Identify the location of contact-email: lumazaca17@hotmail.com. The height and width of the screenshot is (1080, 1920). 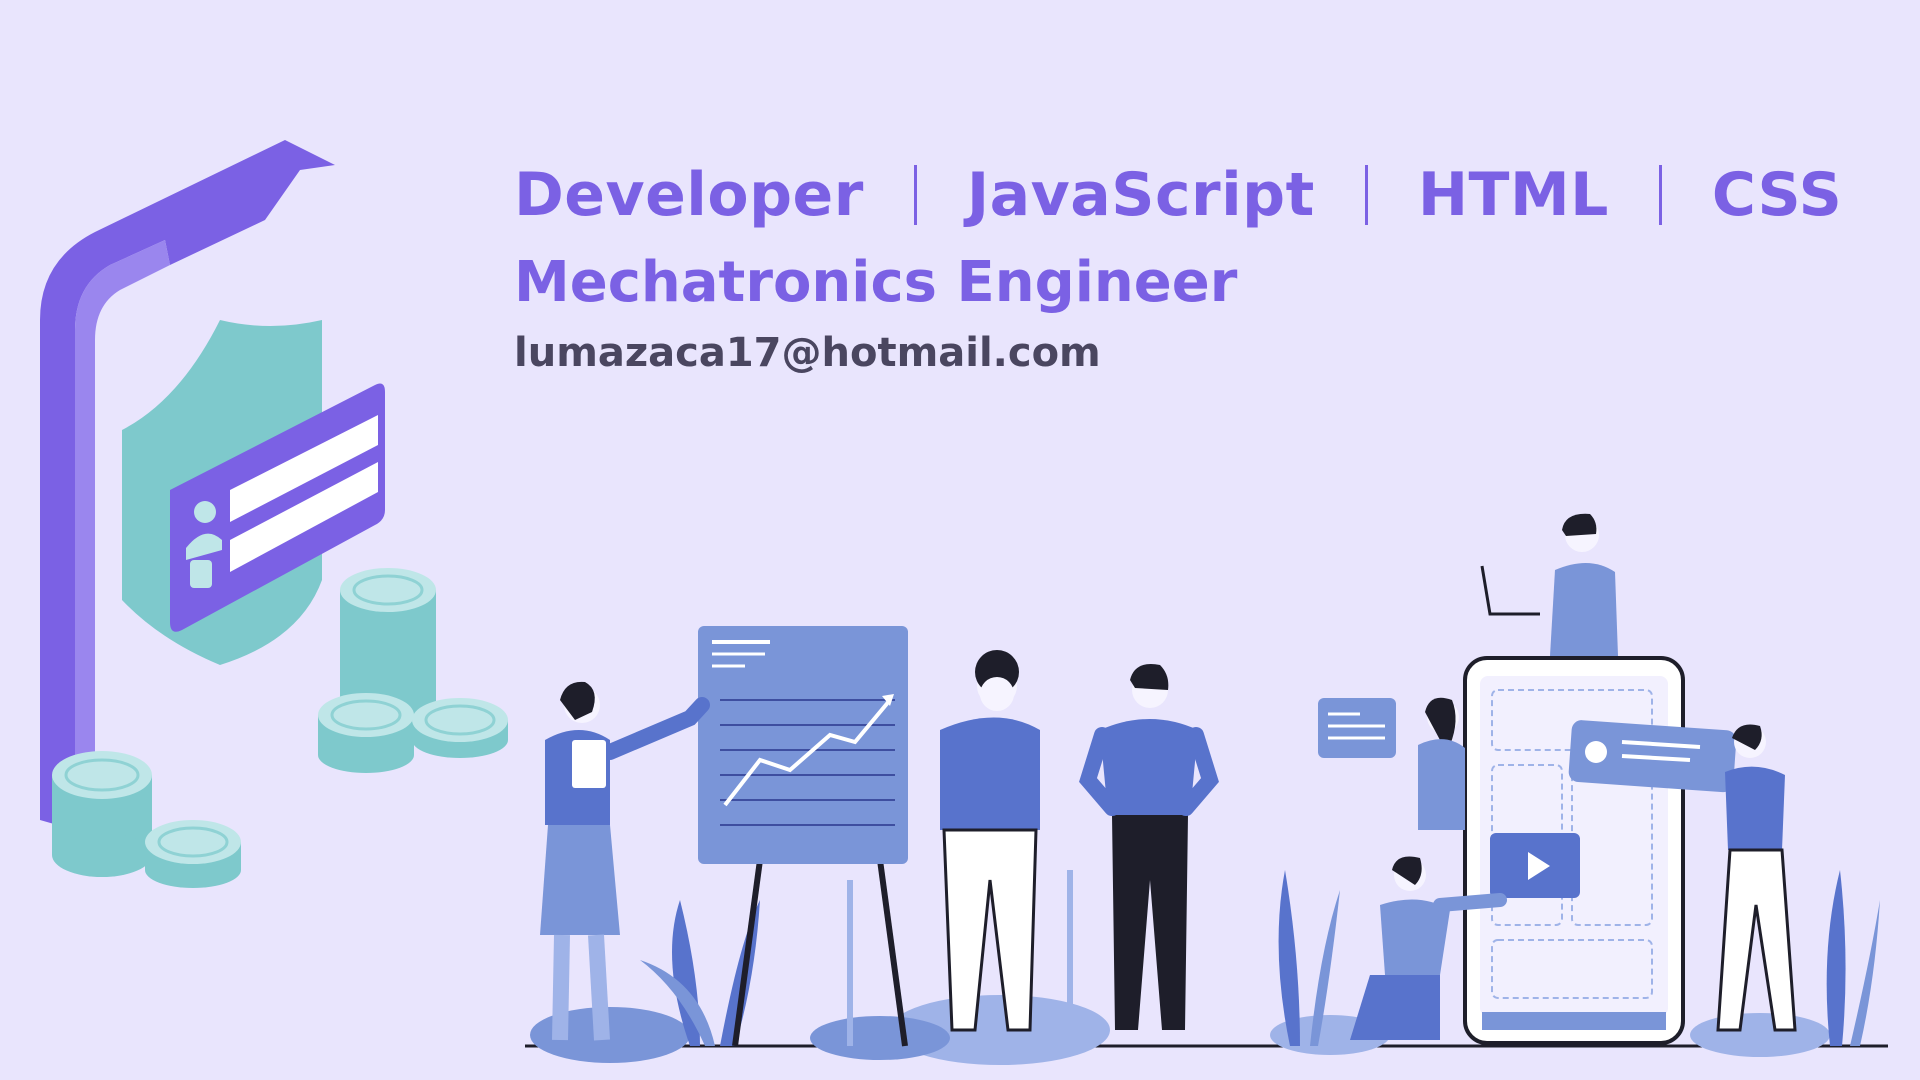
(807, 353).